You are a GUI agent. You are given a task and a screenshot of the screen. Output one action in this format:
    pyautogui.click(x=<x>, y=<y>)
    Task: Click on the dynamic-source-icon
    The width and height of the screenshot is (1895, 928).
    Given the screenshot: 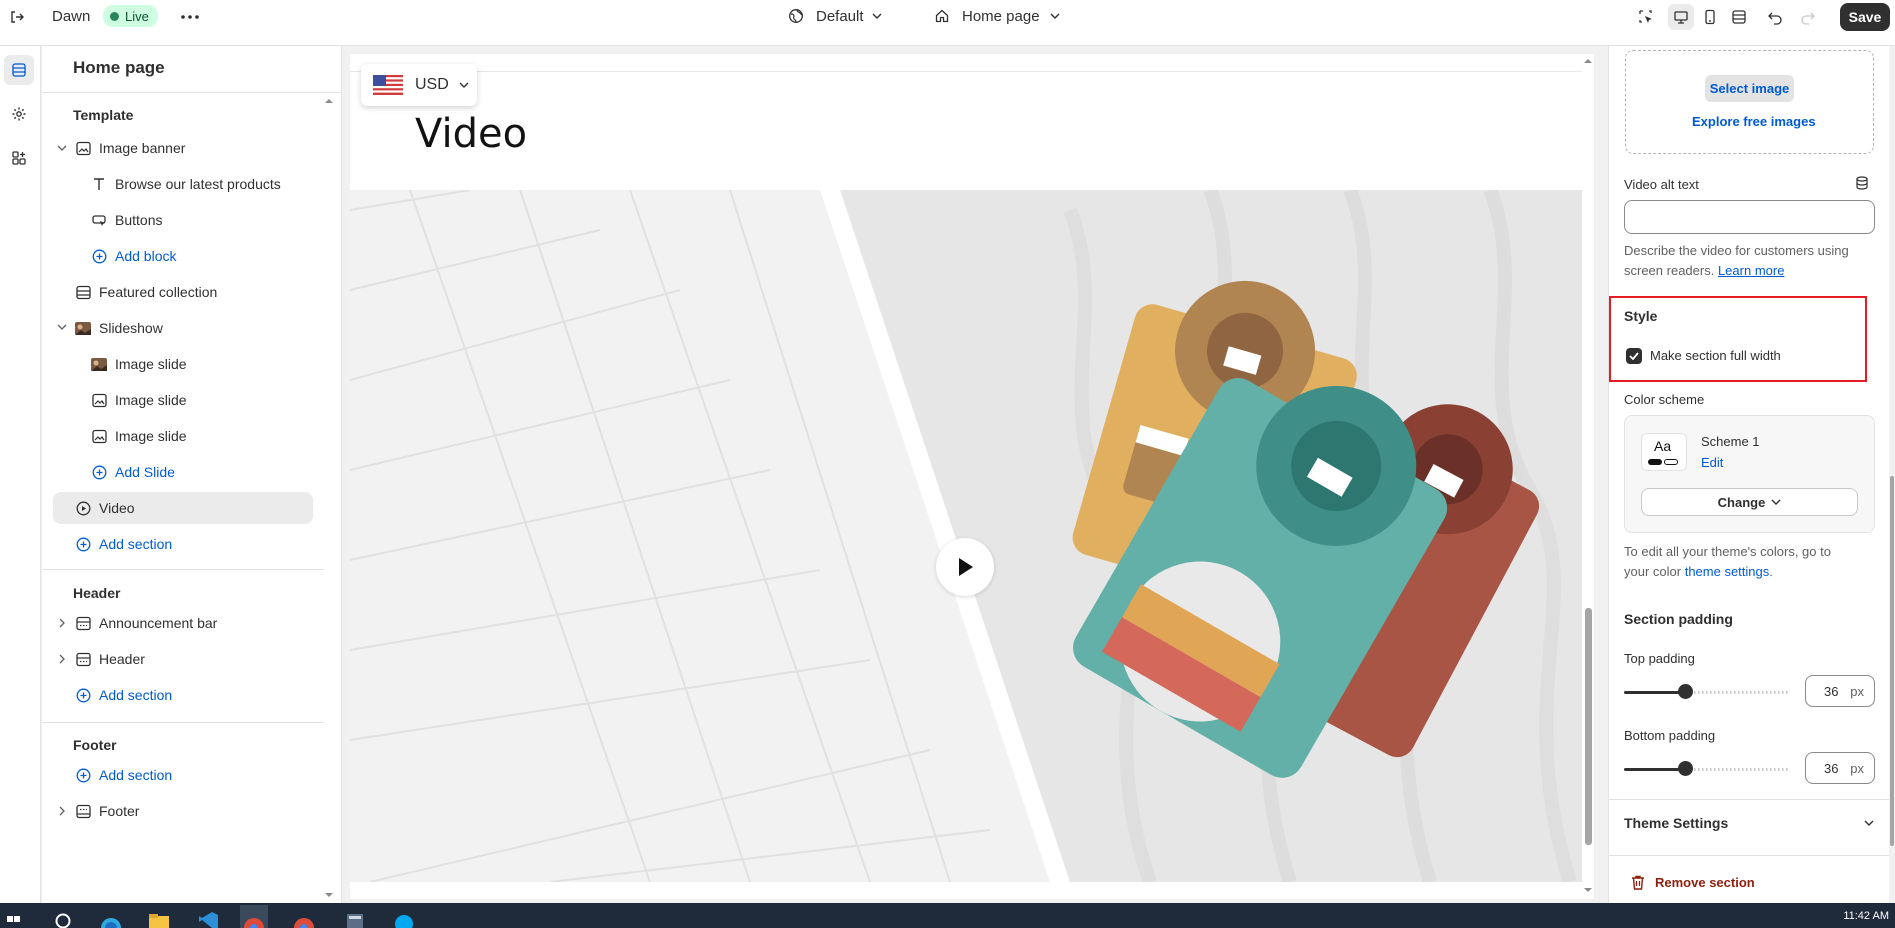 What is the action you would take?
    pyautogui.click(x=1862, y=183)
    